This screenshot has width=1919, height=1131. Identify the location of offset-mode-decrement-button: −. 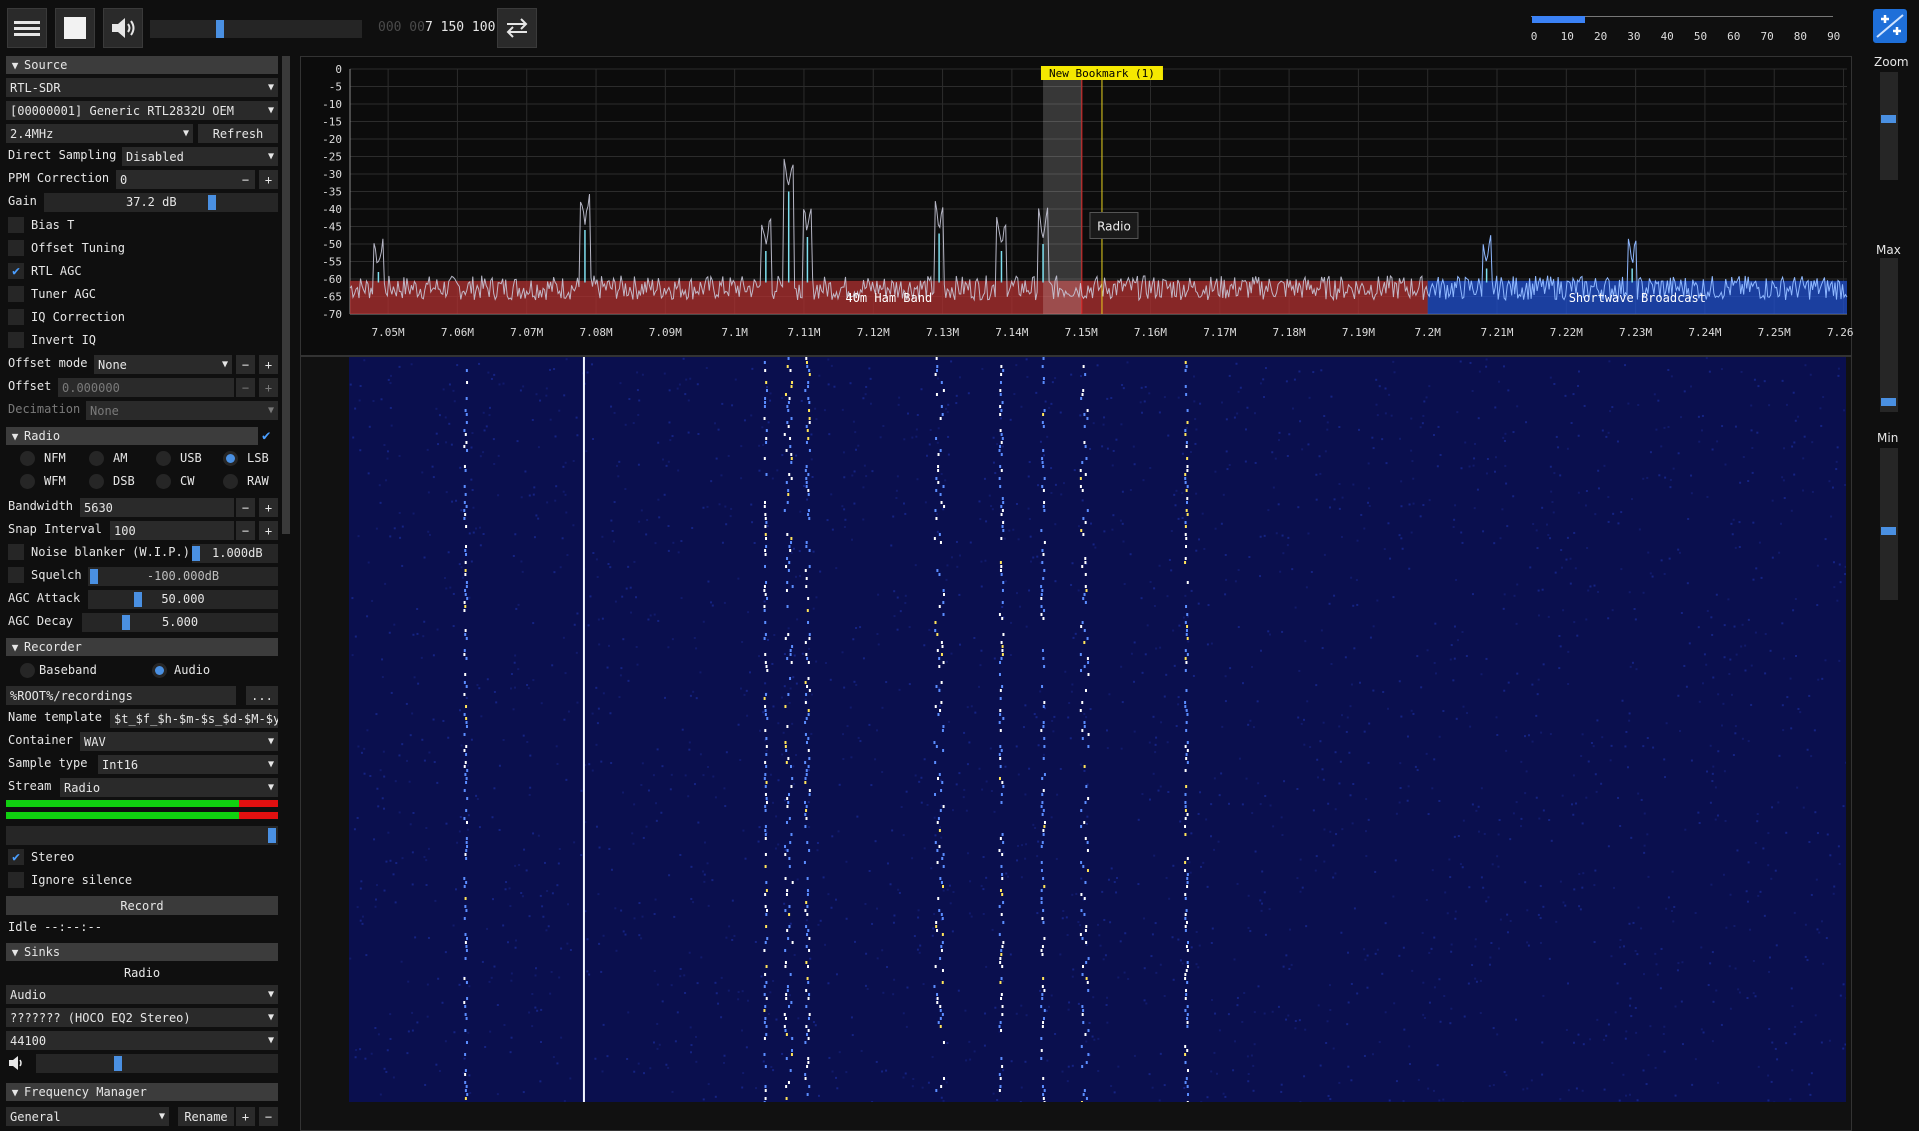
(245, 364).